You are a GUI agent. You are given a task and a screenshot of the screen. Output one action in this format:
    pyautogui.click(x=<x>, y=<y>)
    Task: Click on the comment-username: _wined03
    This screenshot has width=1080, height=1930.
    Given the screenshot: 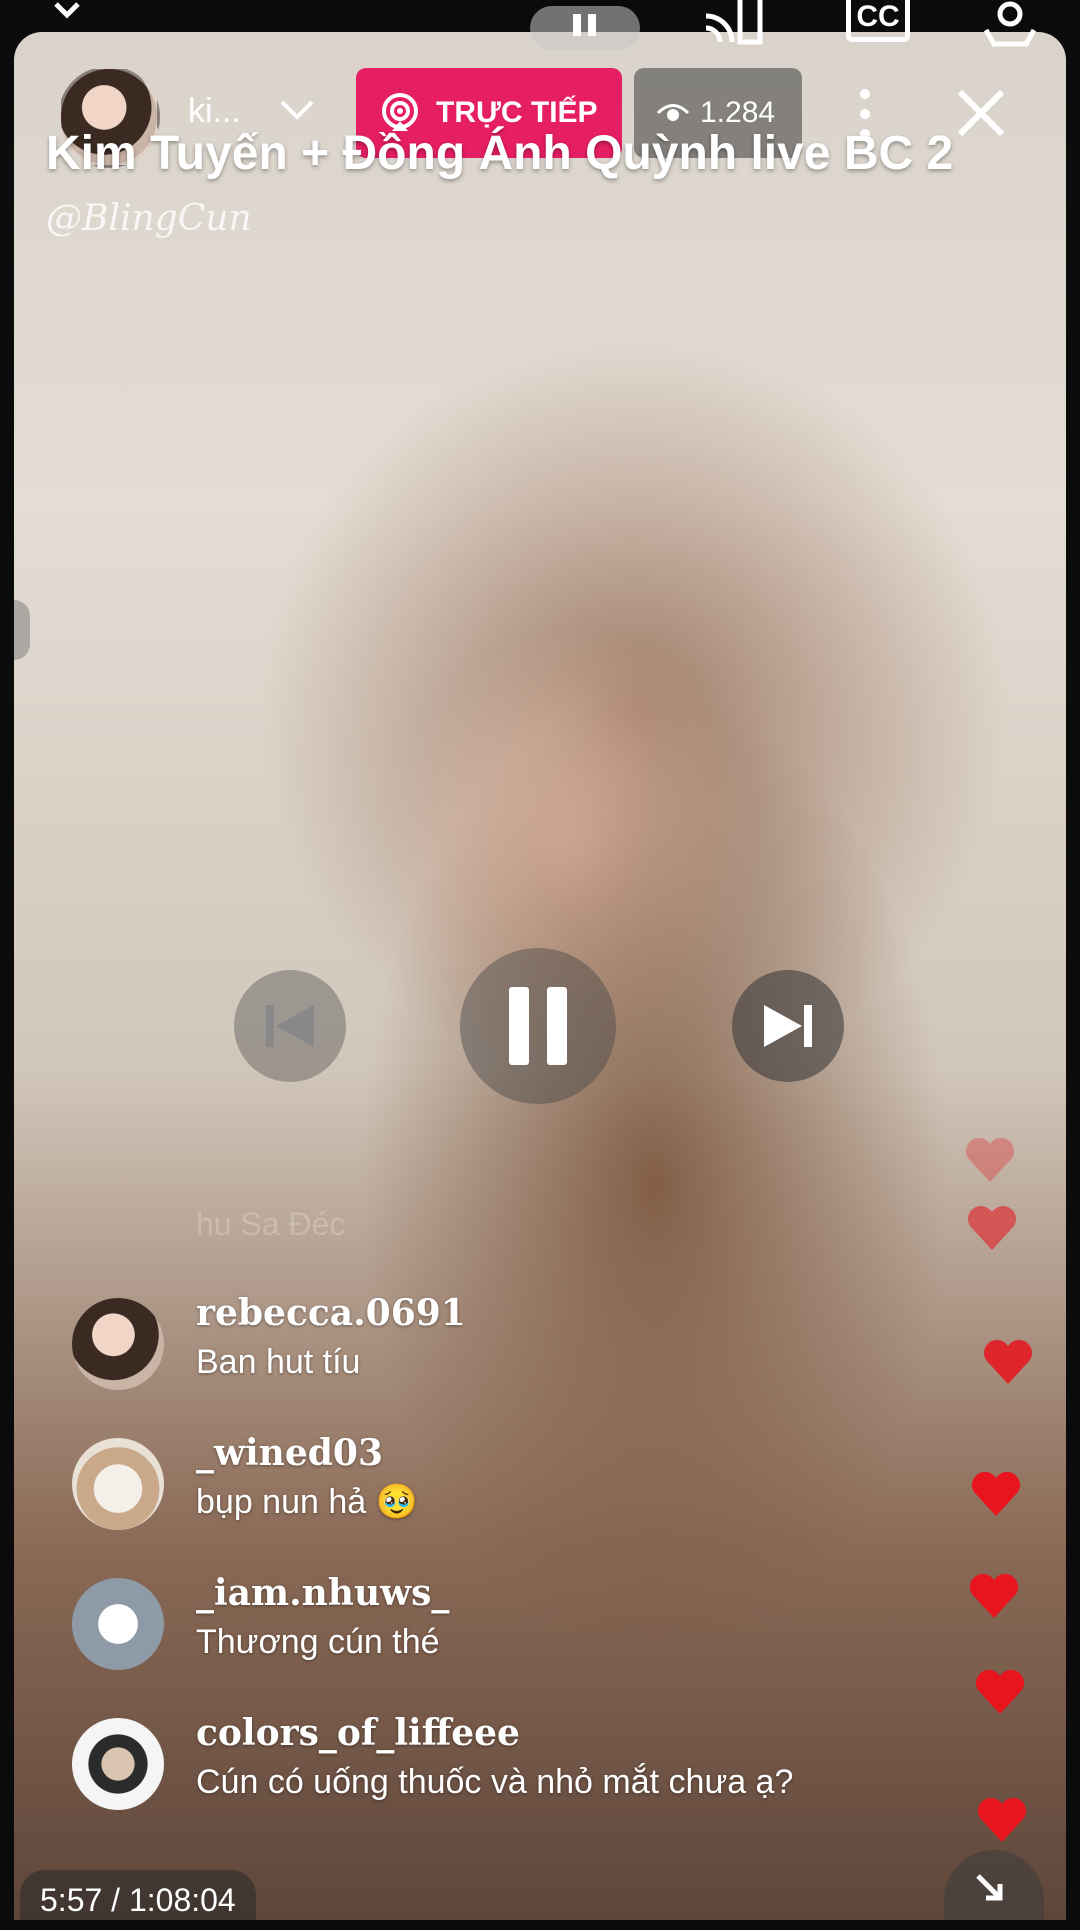 What is the action you would take?
    pyautogui.click(x=289, y=1453)
    